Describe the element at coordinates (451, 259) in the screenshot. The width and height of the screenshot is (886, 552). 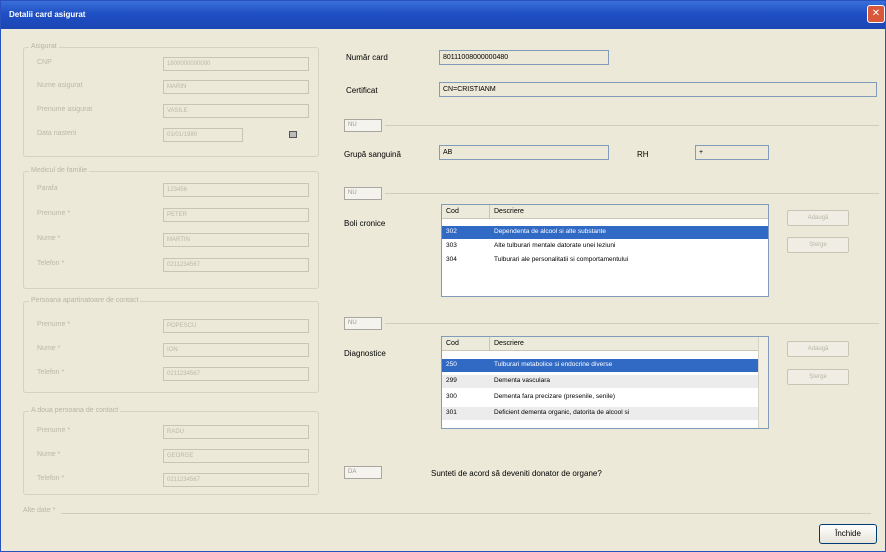
I see `chronic-row-code: 304` at that location.